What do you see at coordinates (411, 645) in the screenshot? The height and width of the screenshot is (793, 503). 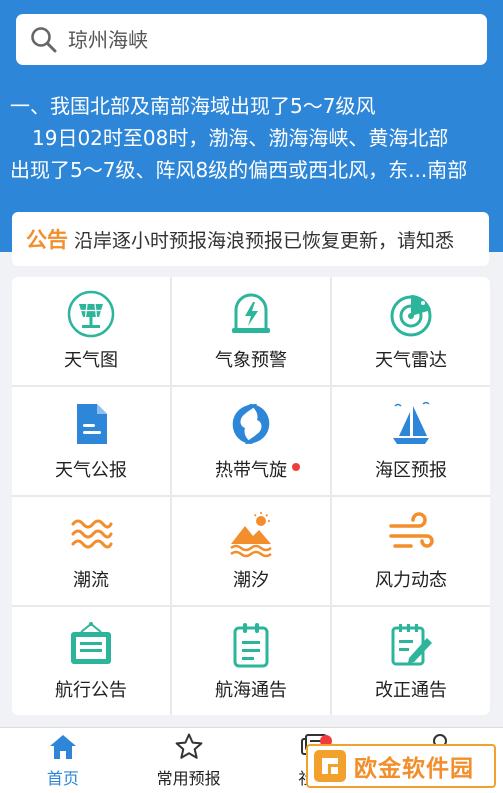 I see `edit-icon` at bounding box center [411, 645].